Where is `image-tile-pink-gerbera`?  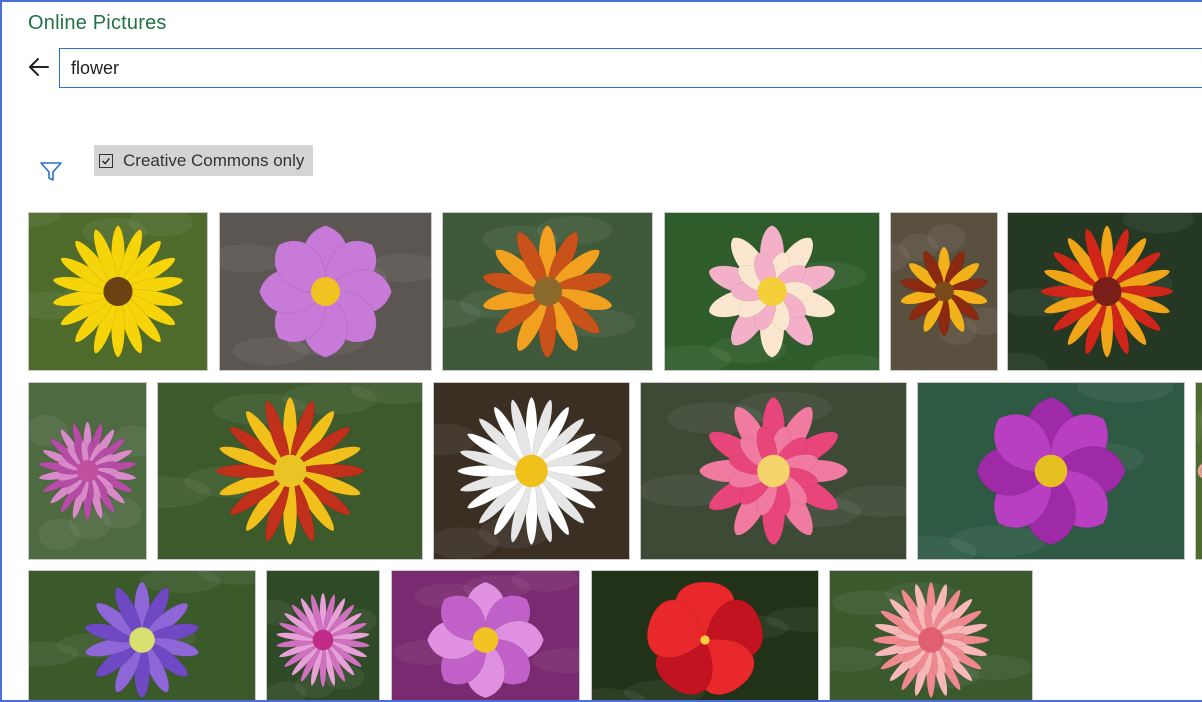
image-tile-pink-gerbera is located at coordinates (323, 635).